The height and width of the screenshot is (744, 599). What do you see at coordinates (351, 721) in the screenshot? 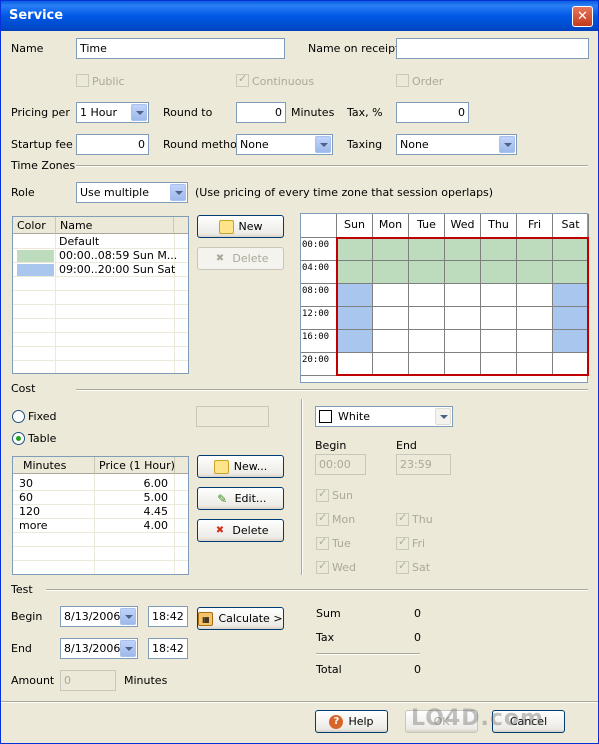
I see `help-button: ? Help` at bounding box center [351, 721].